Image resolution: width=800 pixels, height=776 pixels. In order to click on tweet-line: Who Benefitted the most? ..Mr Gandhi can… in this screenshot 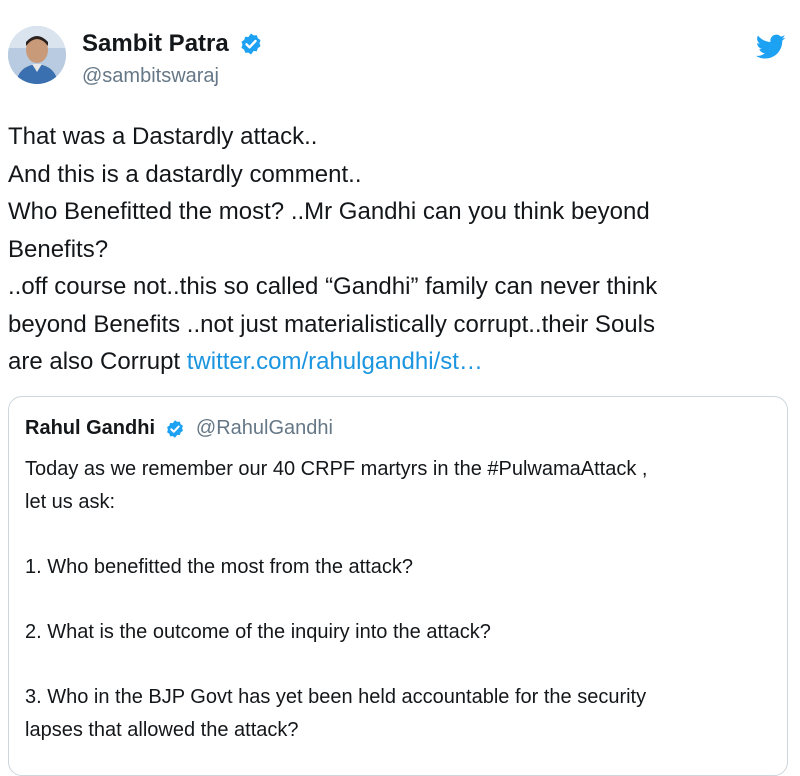, I will do `click(329, 211)`.